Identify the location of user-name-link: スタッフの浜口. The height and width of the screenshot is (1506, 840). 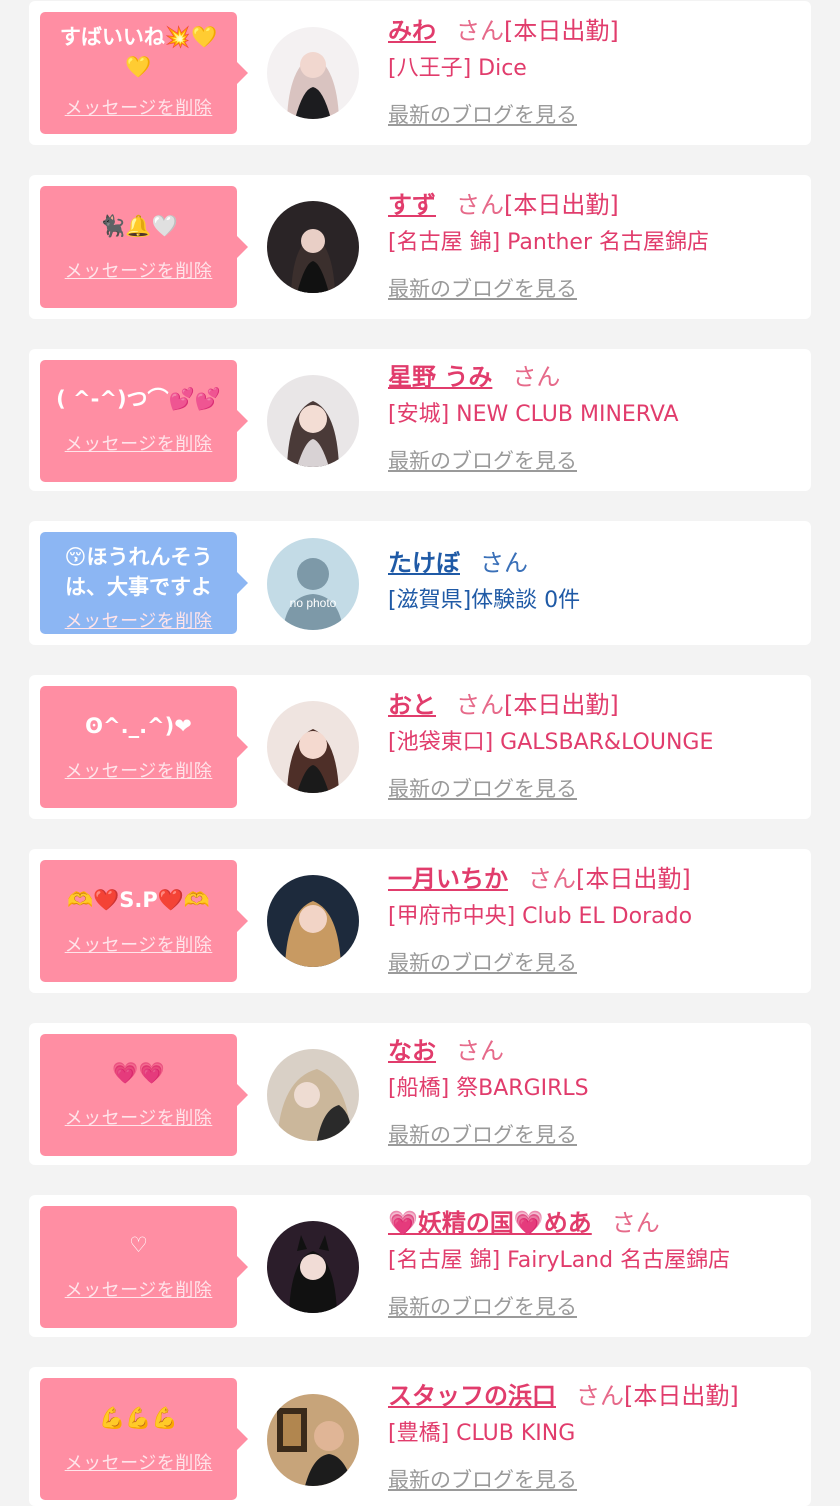
(472, 1396).